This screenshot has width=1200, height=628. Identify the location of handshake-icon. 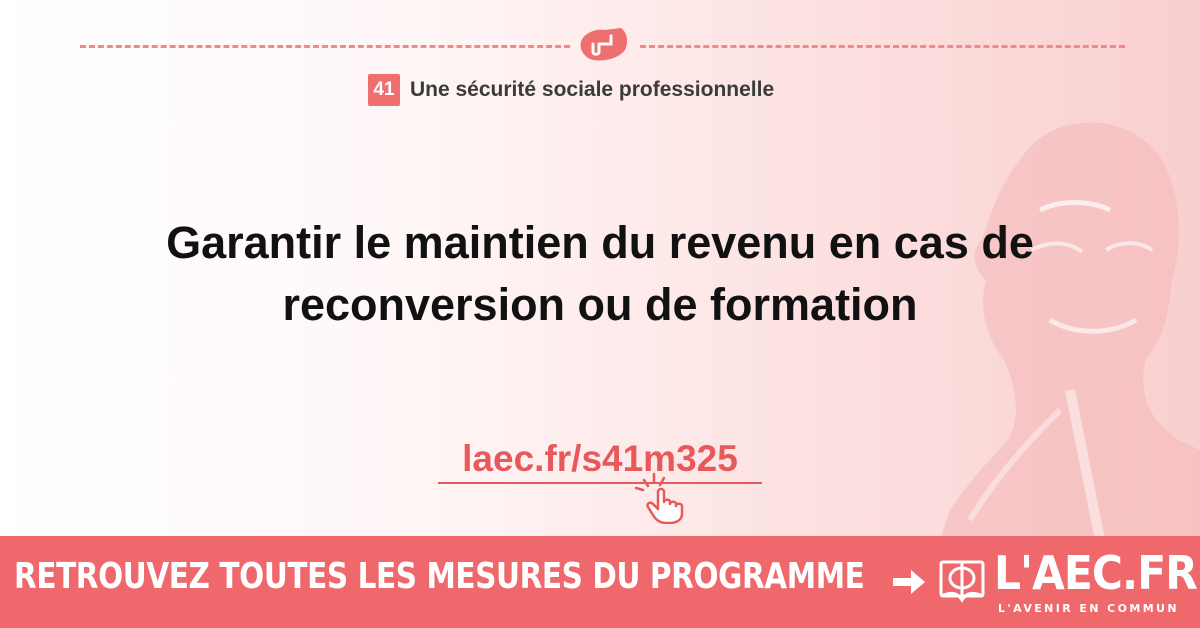
(604, 44).